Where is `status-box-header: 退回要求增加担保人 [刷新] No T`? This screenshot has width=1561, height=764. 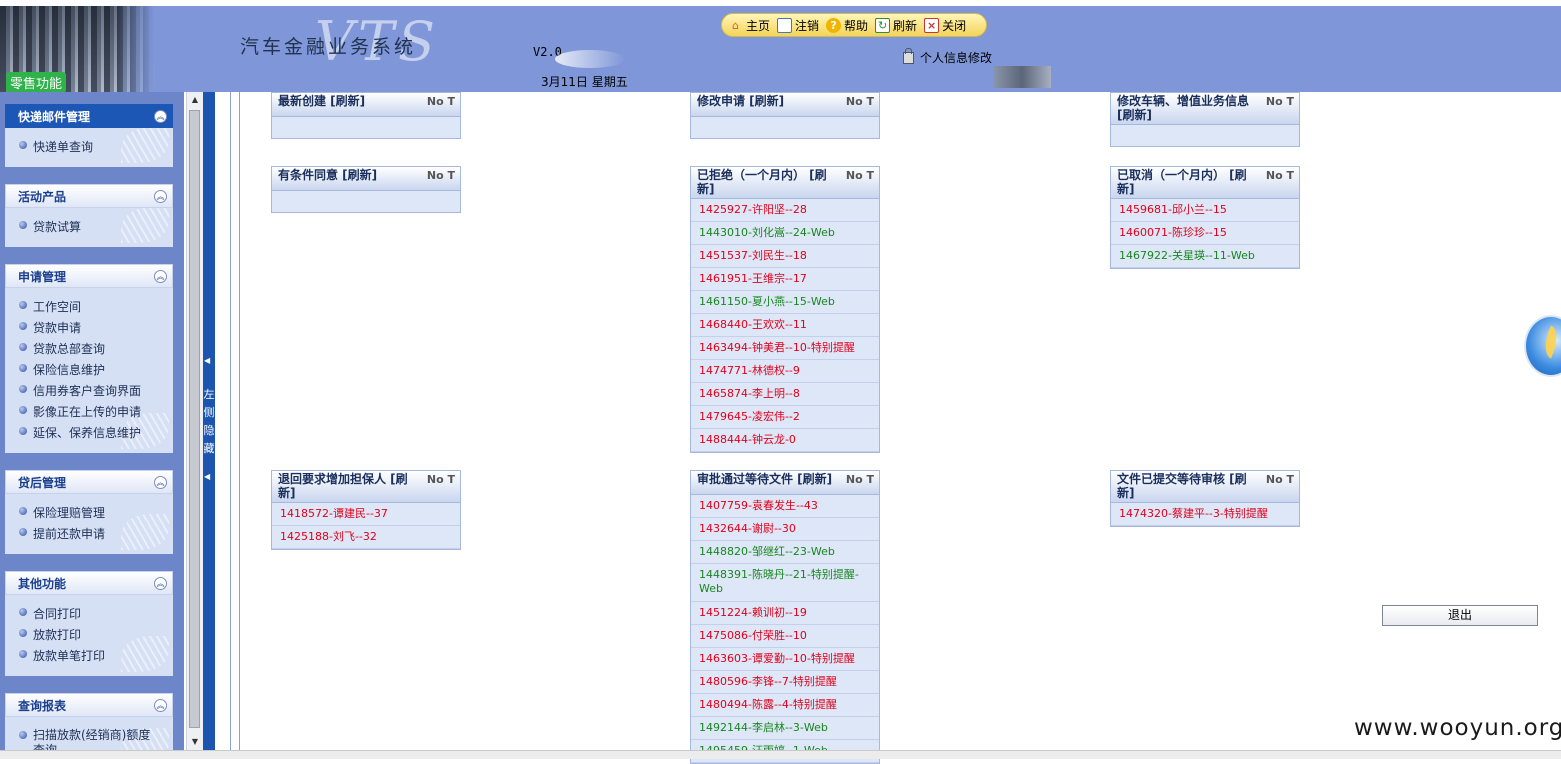 status-box-header: 退回要求增加担保人 [刷新] No T is located at coordinates (366, 487).